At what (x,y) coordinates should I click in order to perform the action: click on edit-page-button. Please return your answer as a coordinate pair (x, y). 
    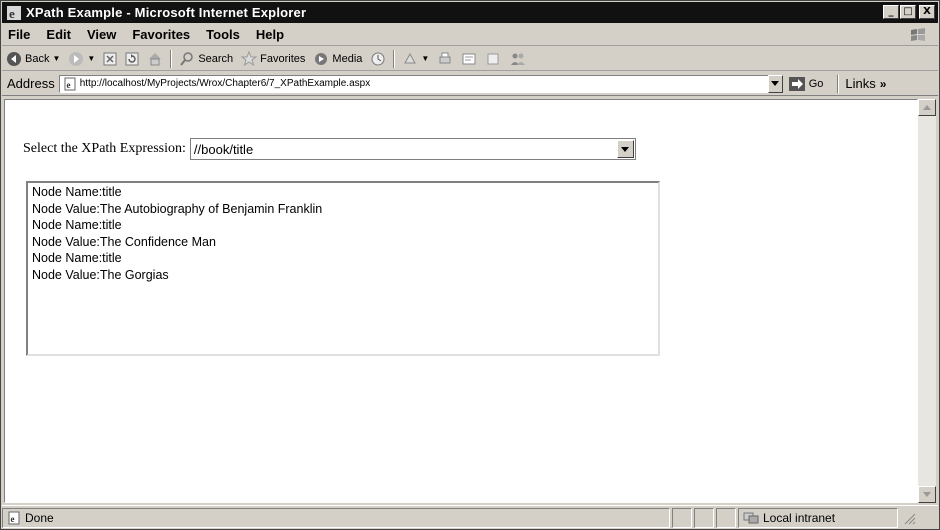
    Looking at the image, I should click on (469, 59).